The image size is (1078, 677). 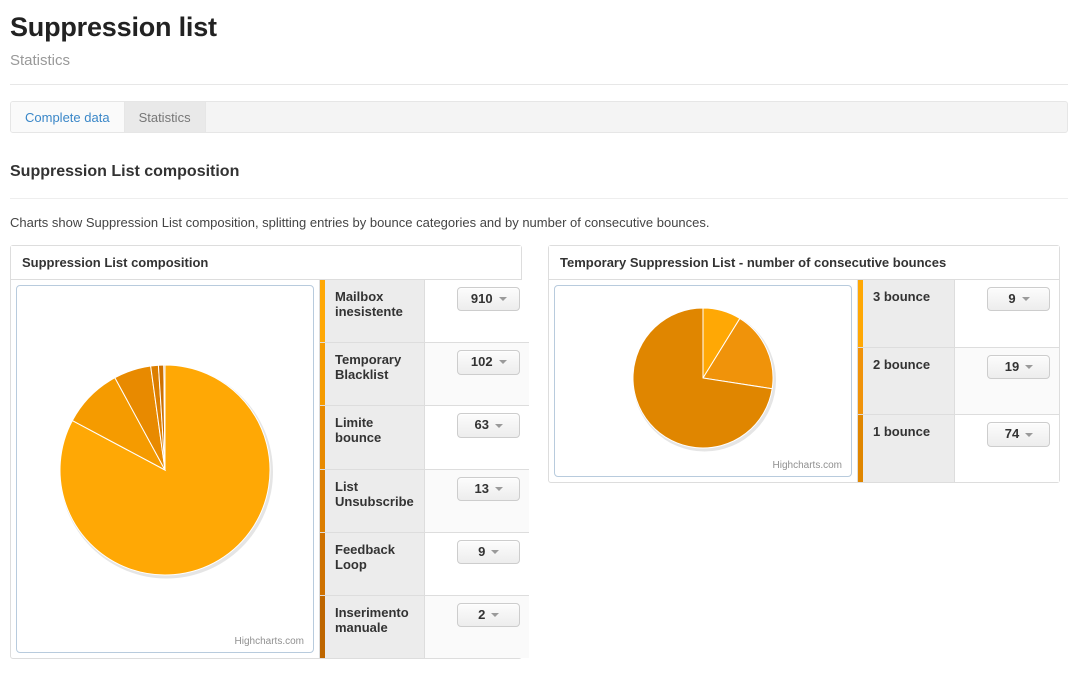 I want to click on value-text: 19, so click(x=1012, y=366).